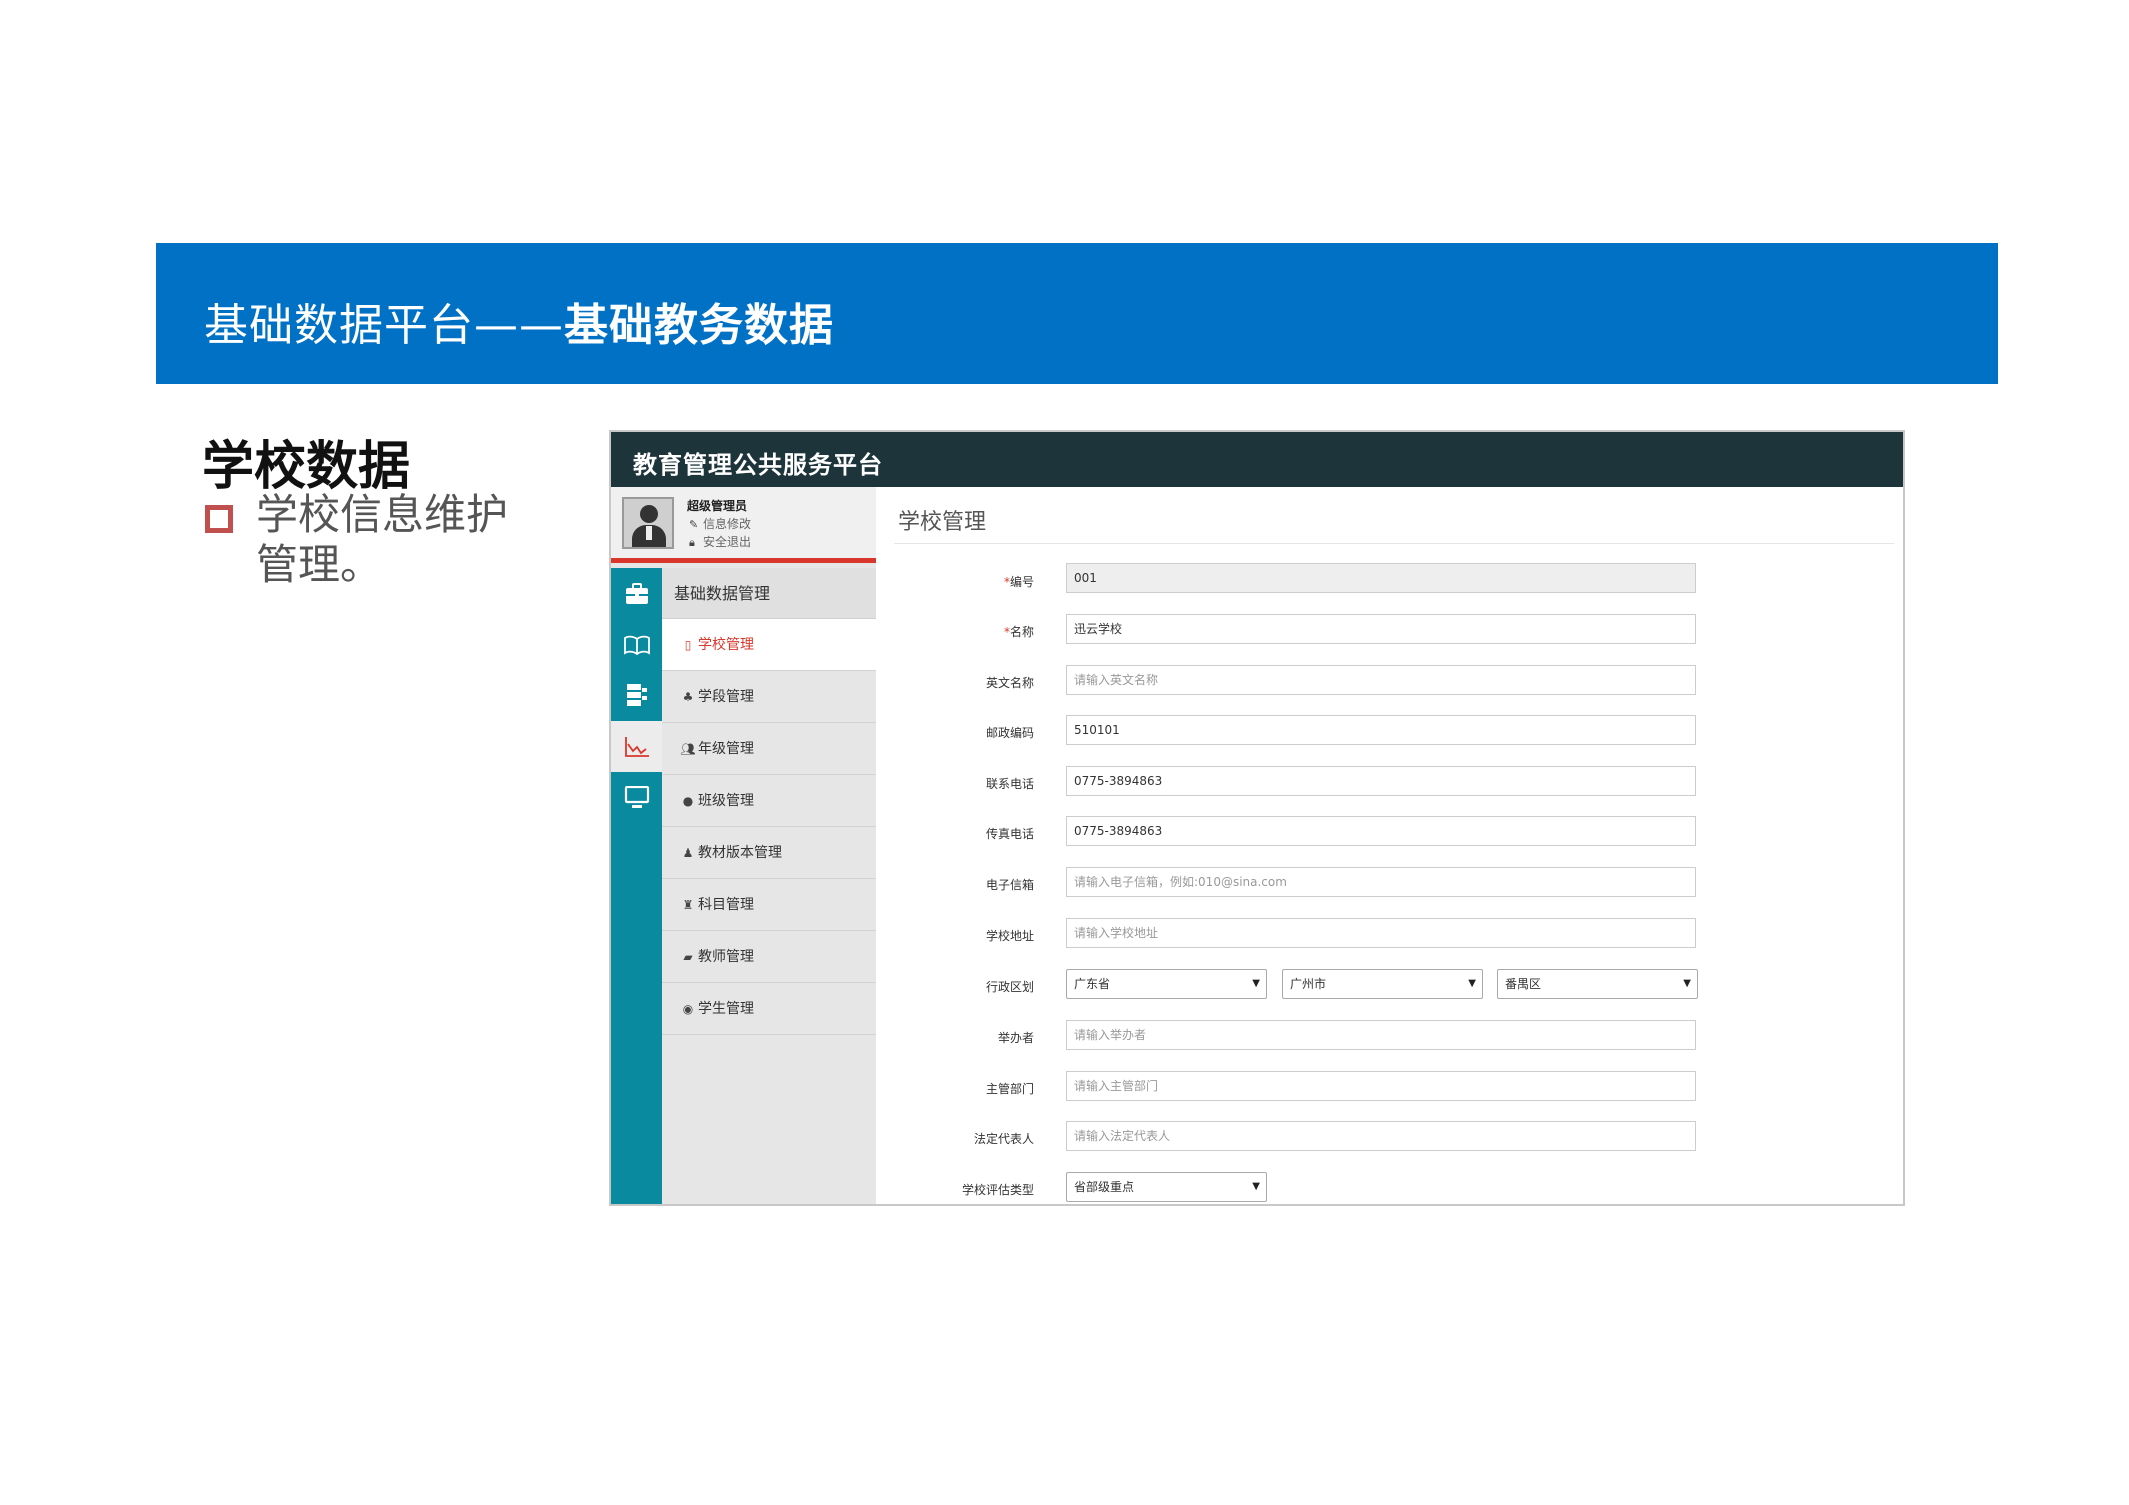  I want to click on eye-icon: ◉, so click(688, 1009).